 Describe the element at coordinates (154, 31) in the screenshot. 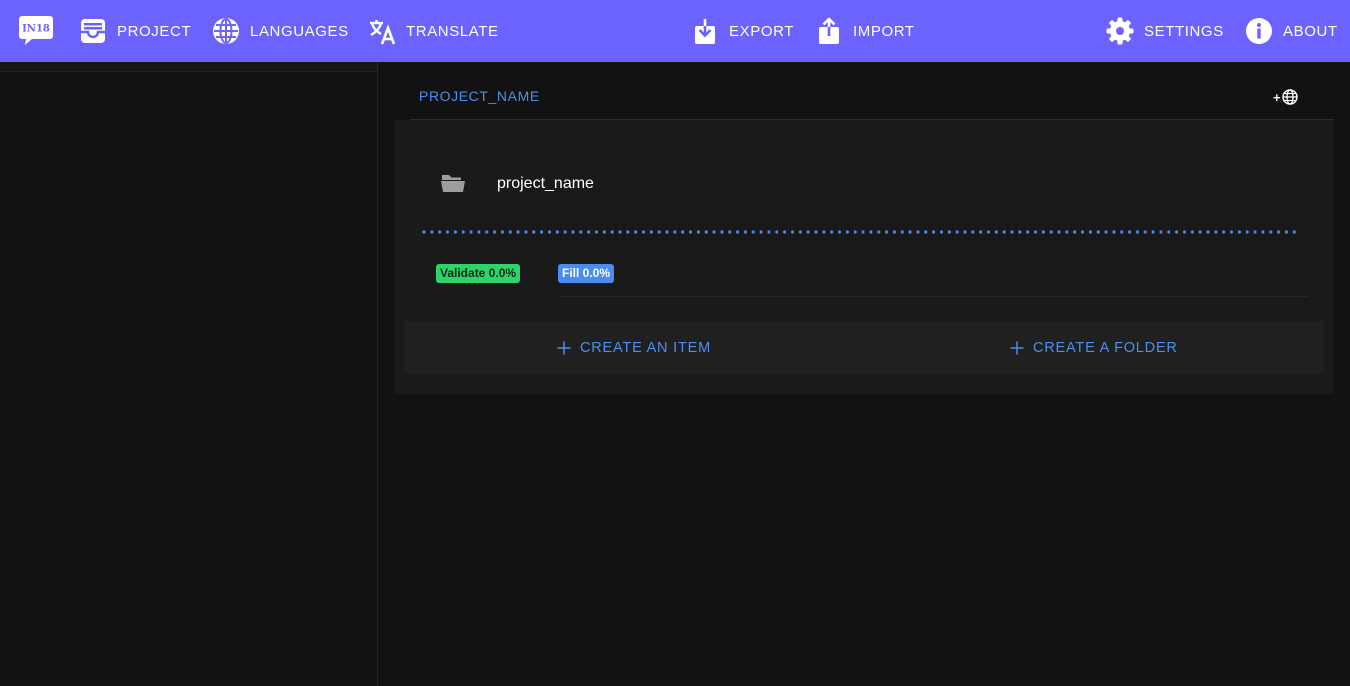

I see `nav-project-label: PROJECT` at that location.